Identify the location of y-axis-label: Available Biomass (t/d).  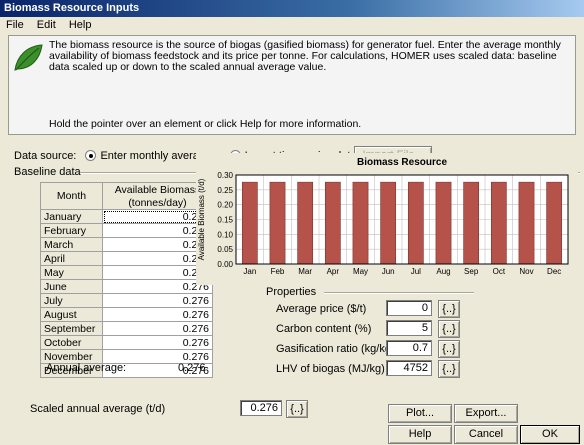
(201, 219).